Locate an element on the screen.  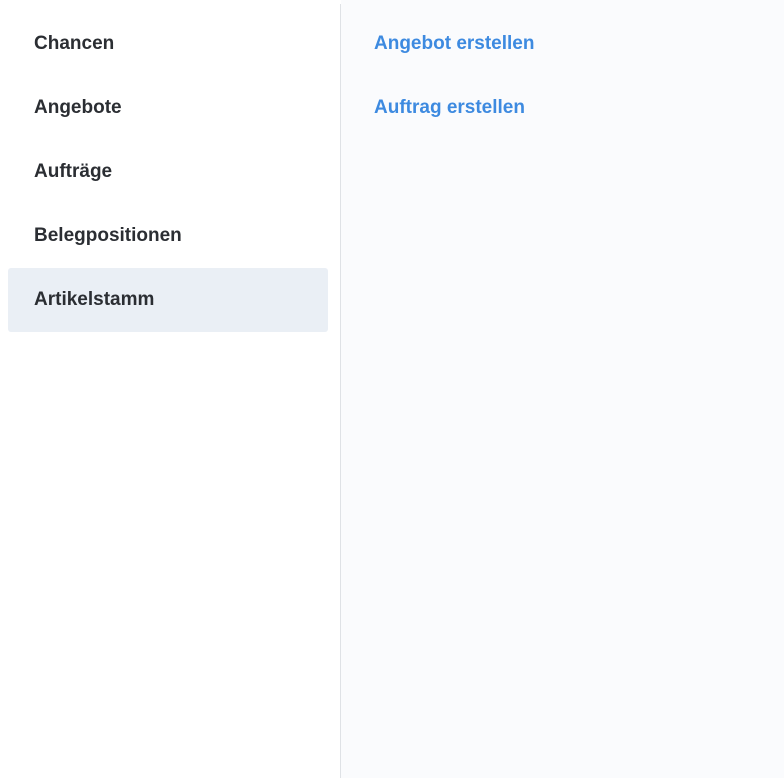
sidebar-item-label: Artikelstamm is located at coordinates (94, 299).